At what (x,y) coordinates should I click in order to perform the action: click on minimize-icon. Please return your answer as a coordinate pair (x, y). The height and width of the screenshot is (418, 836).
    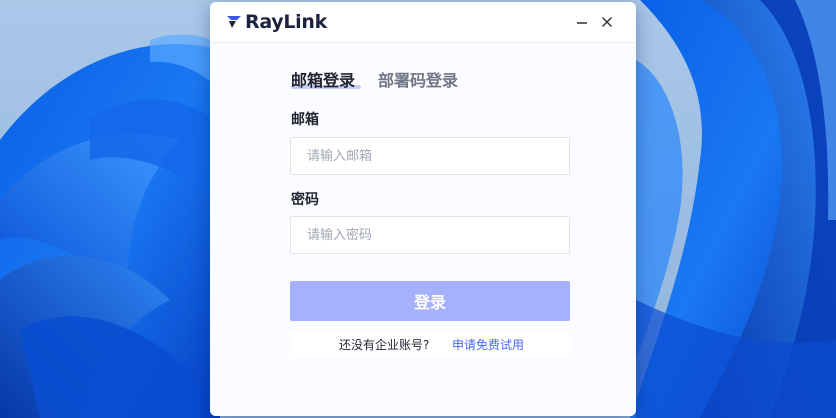
    Looking at the image, I should click on (582, 23).